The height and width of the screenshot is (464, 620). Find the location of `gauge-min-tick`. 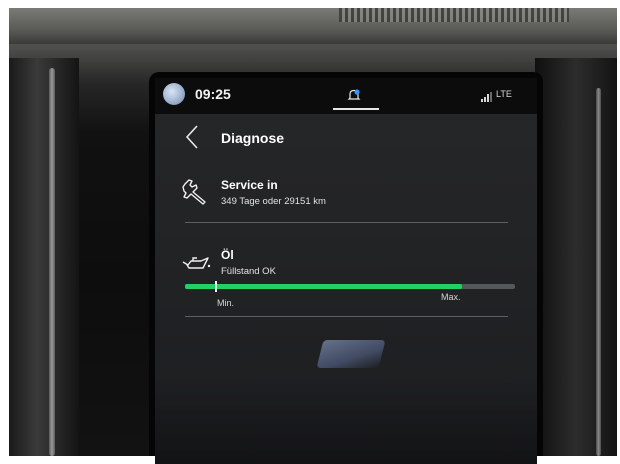

gauge-min-tick is located at coordinates (215, 286).